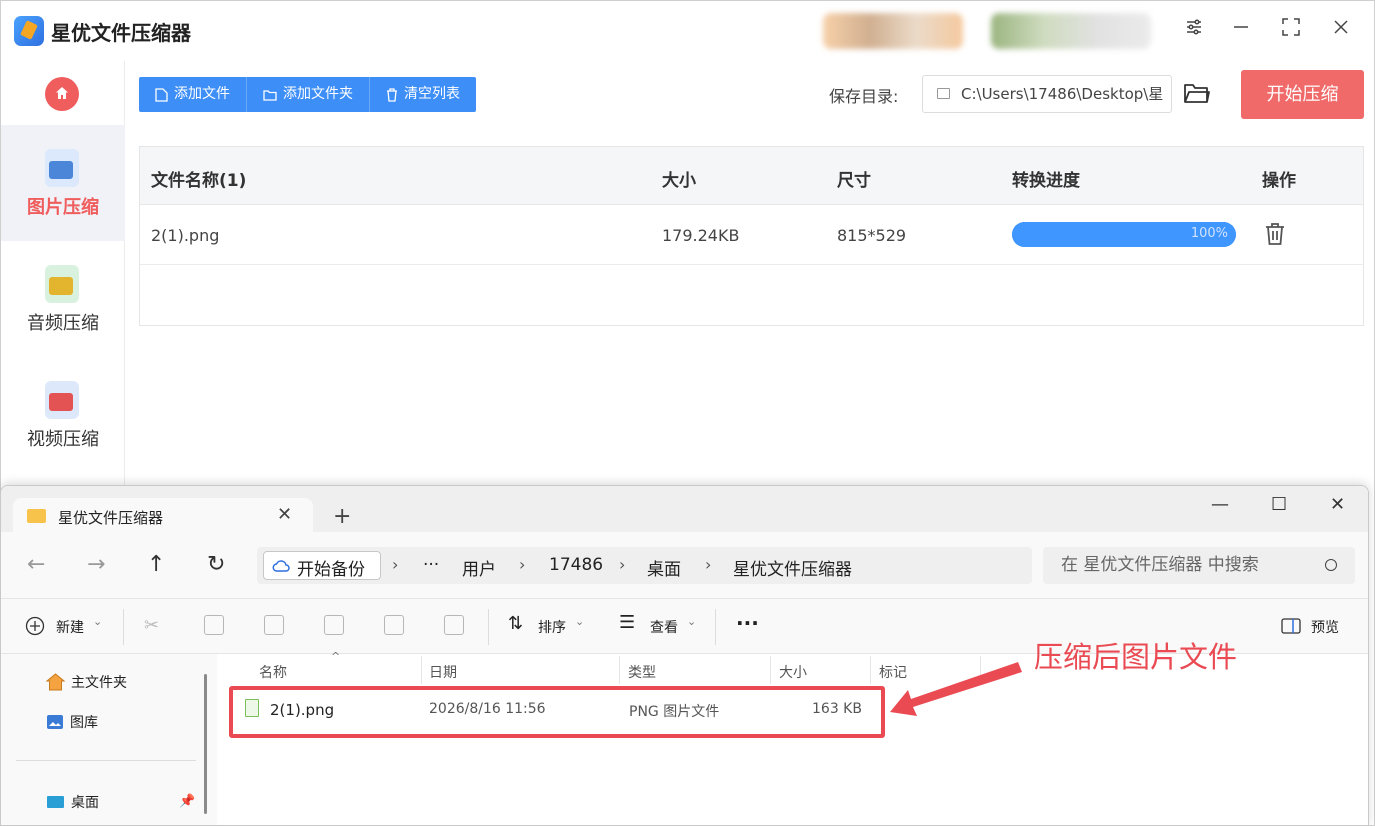 This screenshot has width=1375, height=826. I want to click on back-icon: ←, so click(36, 564).